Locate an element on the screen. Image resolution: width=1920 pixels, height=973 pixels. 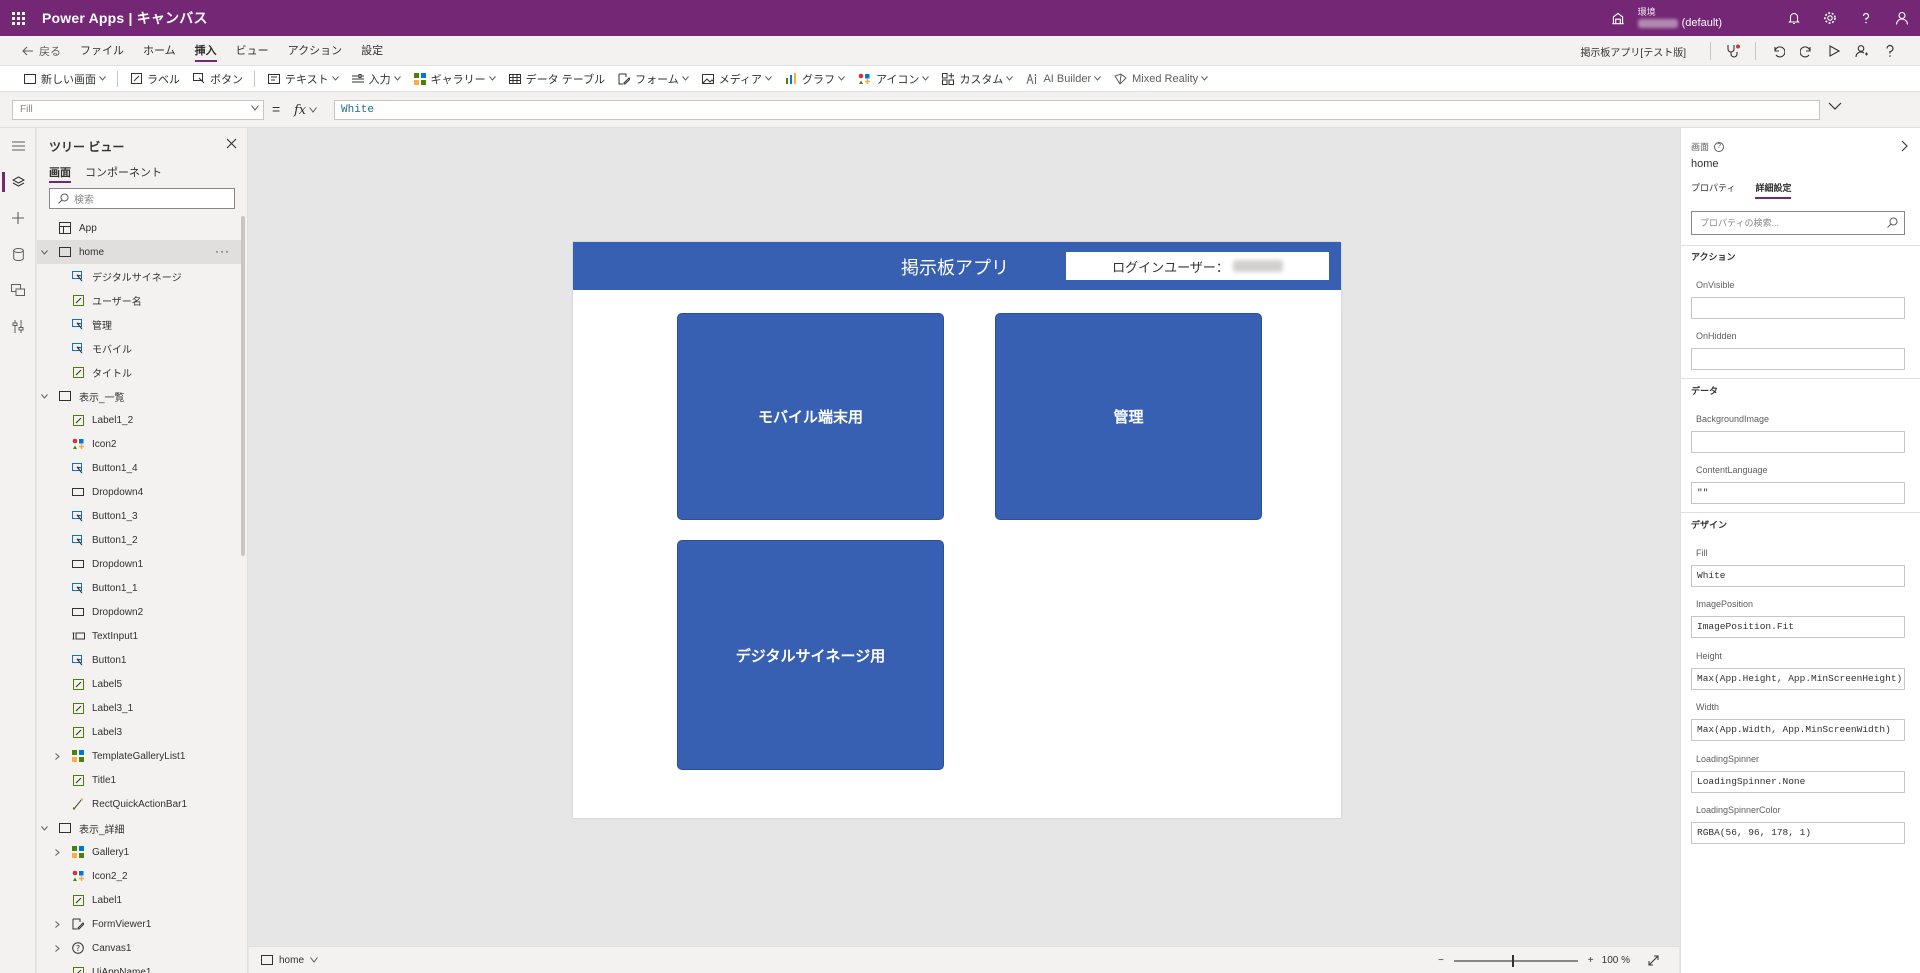
loadingspinnercolor-field: RGBA(56, 96, 178, 1) is located at coordinates (1798, 833).